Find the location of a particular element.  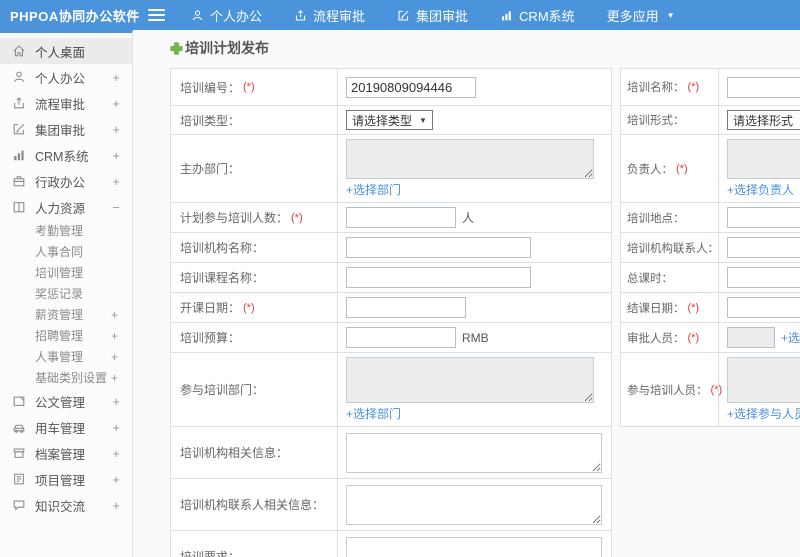

sidebar-subitem-hr-contract: 人事合同 is located at coordinates (66, 251).